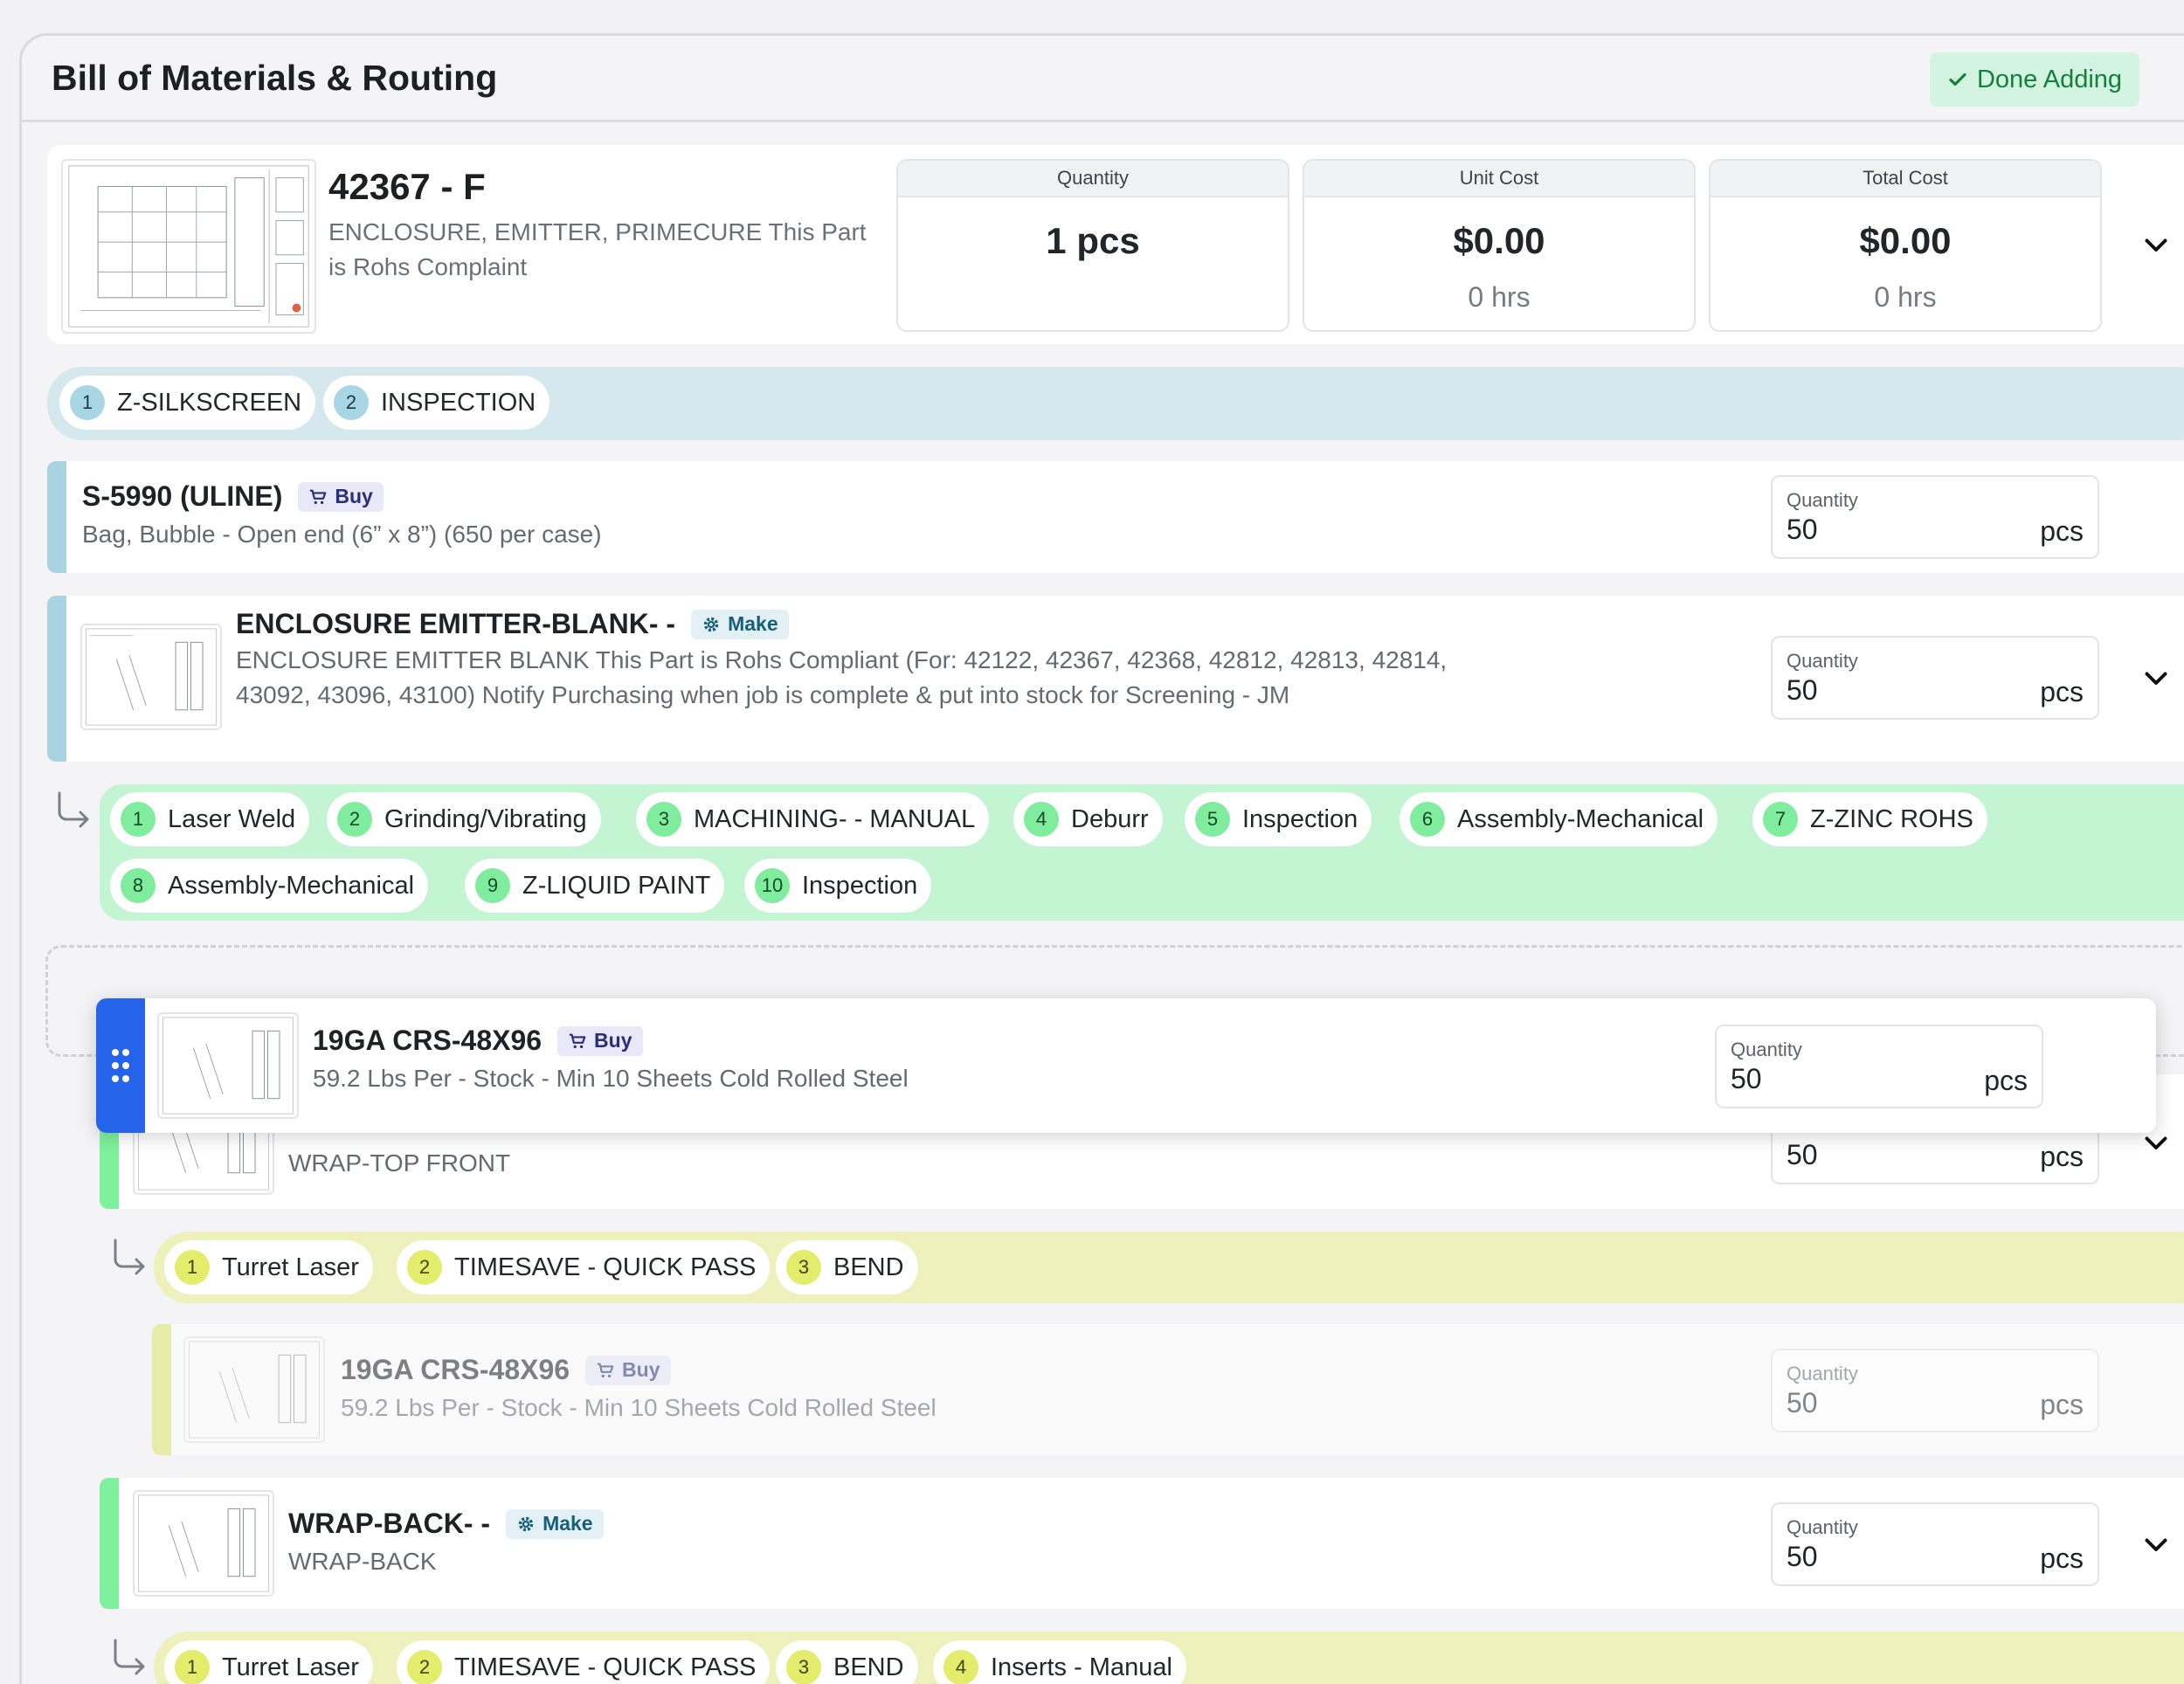 The height and width of the screenshot is (1684, 2184). I want to click on page-title: Bill of Materials & Routing, so click(275, 78).